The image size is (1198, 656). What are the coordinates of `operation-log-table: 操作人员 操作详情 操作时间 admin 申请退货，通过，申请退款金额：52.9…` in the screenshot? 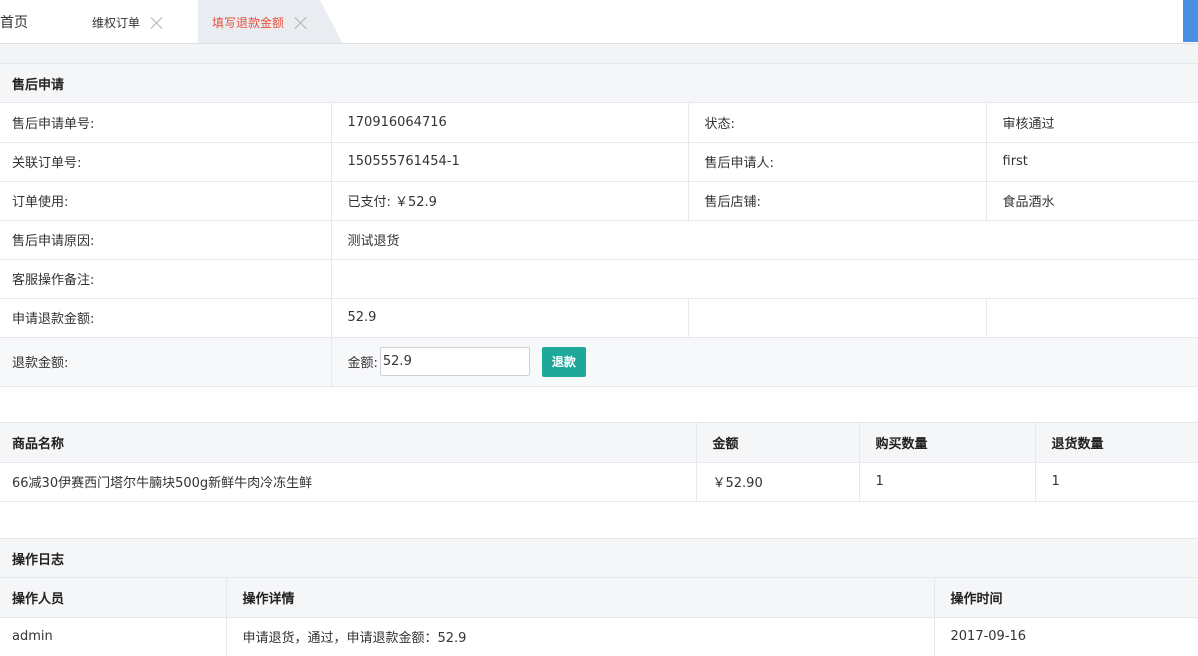 It's located at (599, 617).